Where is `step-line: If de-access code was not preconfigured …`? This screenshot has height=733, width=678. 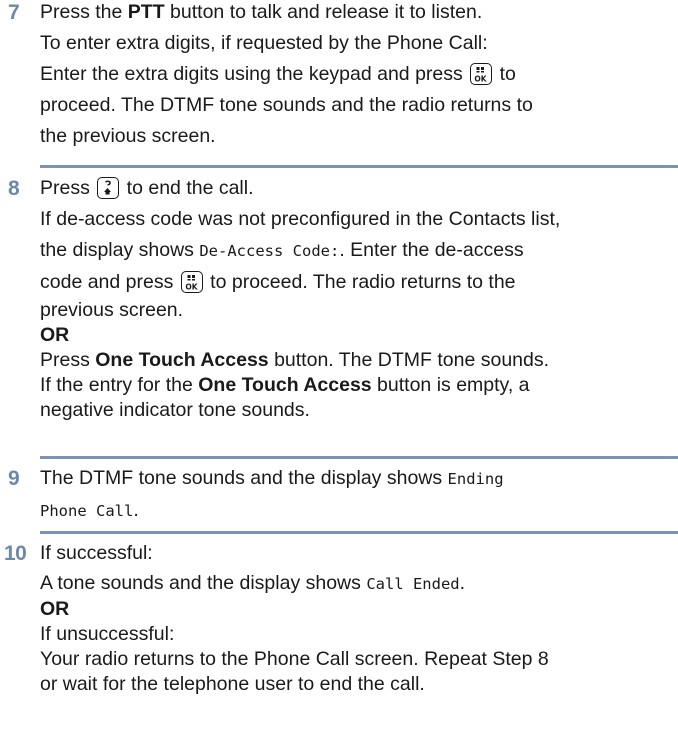 step-line: If de-access code was not preconfigured … is located at coordinates (300, 219).